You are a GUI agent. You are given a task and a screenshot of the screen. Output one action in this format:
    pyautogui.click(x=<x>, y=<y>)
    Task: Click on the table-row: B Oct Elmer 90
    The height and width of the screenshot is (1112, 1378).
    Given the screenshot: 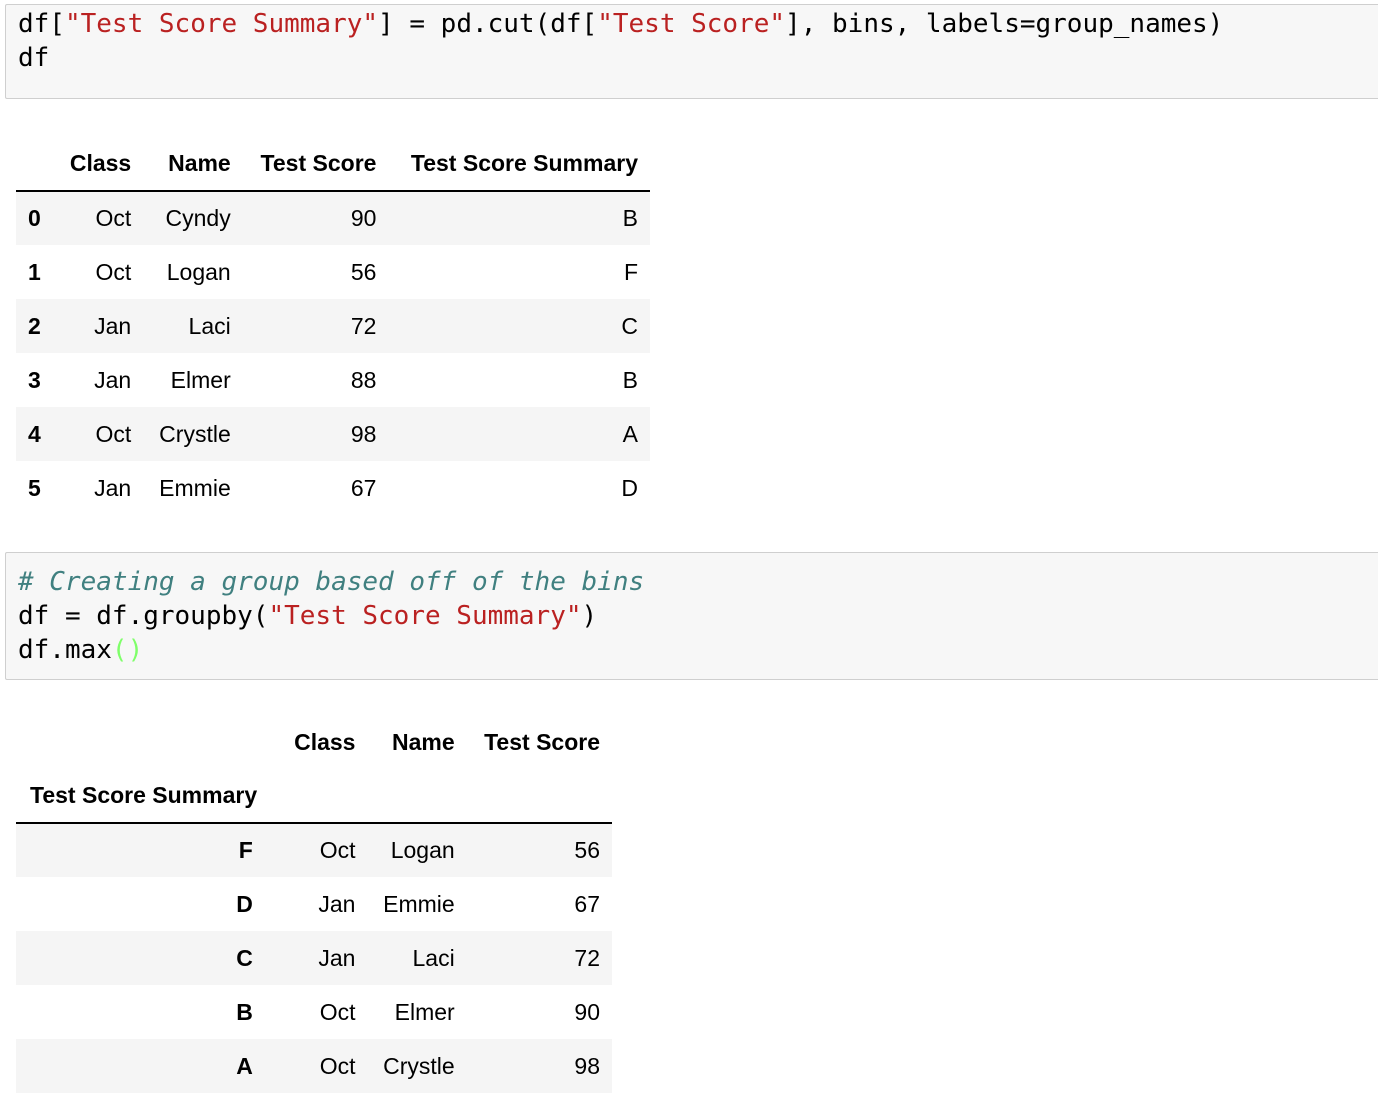 What is the action you would take?
    pyautogui.click(x=314, y=1012)
    